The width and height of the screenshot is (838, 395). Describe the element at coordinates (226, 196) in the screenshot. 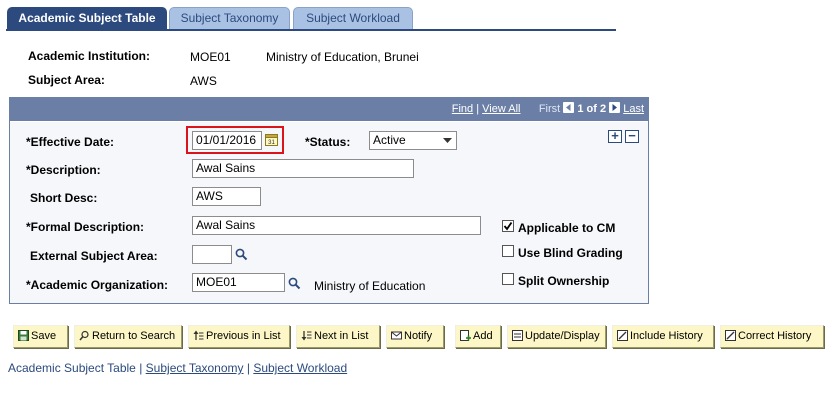

I see `short-desc-input: AWS` at that location.